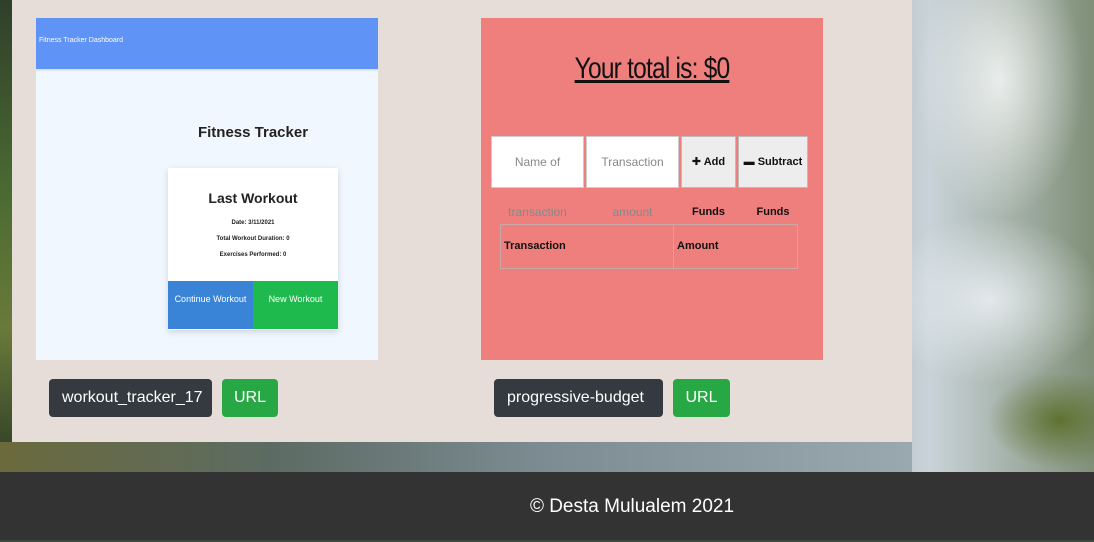 The image size is (1094, 542). Describe the element at coordinates (253, 239) in the screenshot. I see `workout-duration: Total Workout Duration: 0` at that location.